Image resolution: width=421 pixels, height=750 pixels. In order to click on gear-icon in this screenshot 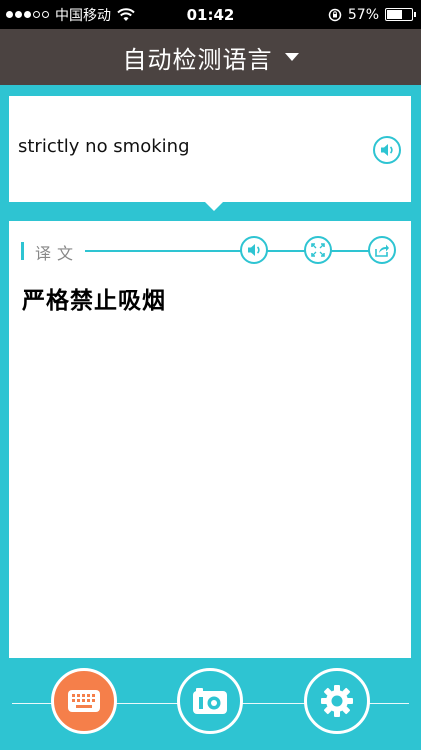, I will do `click(337, 701)`.